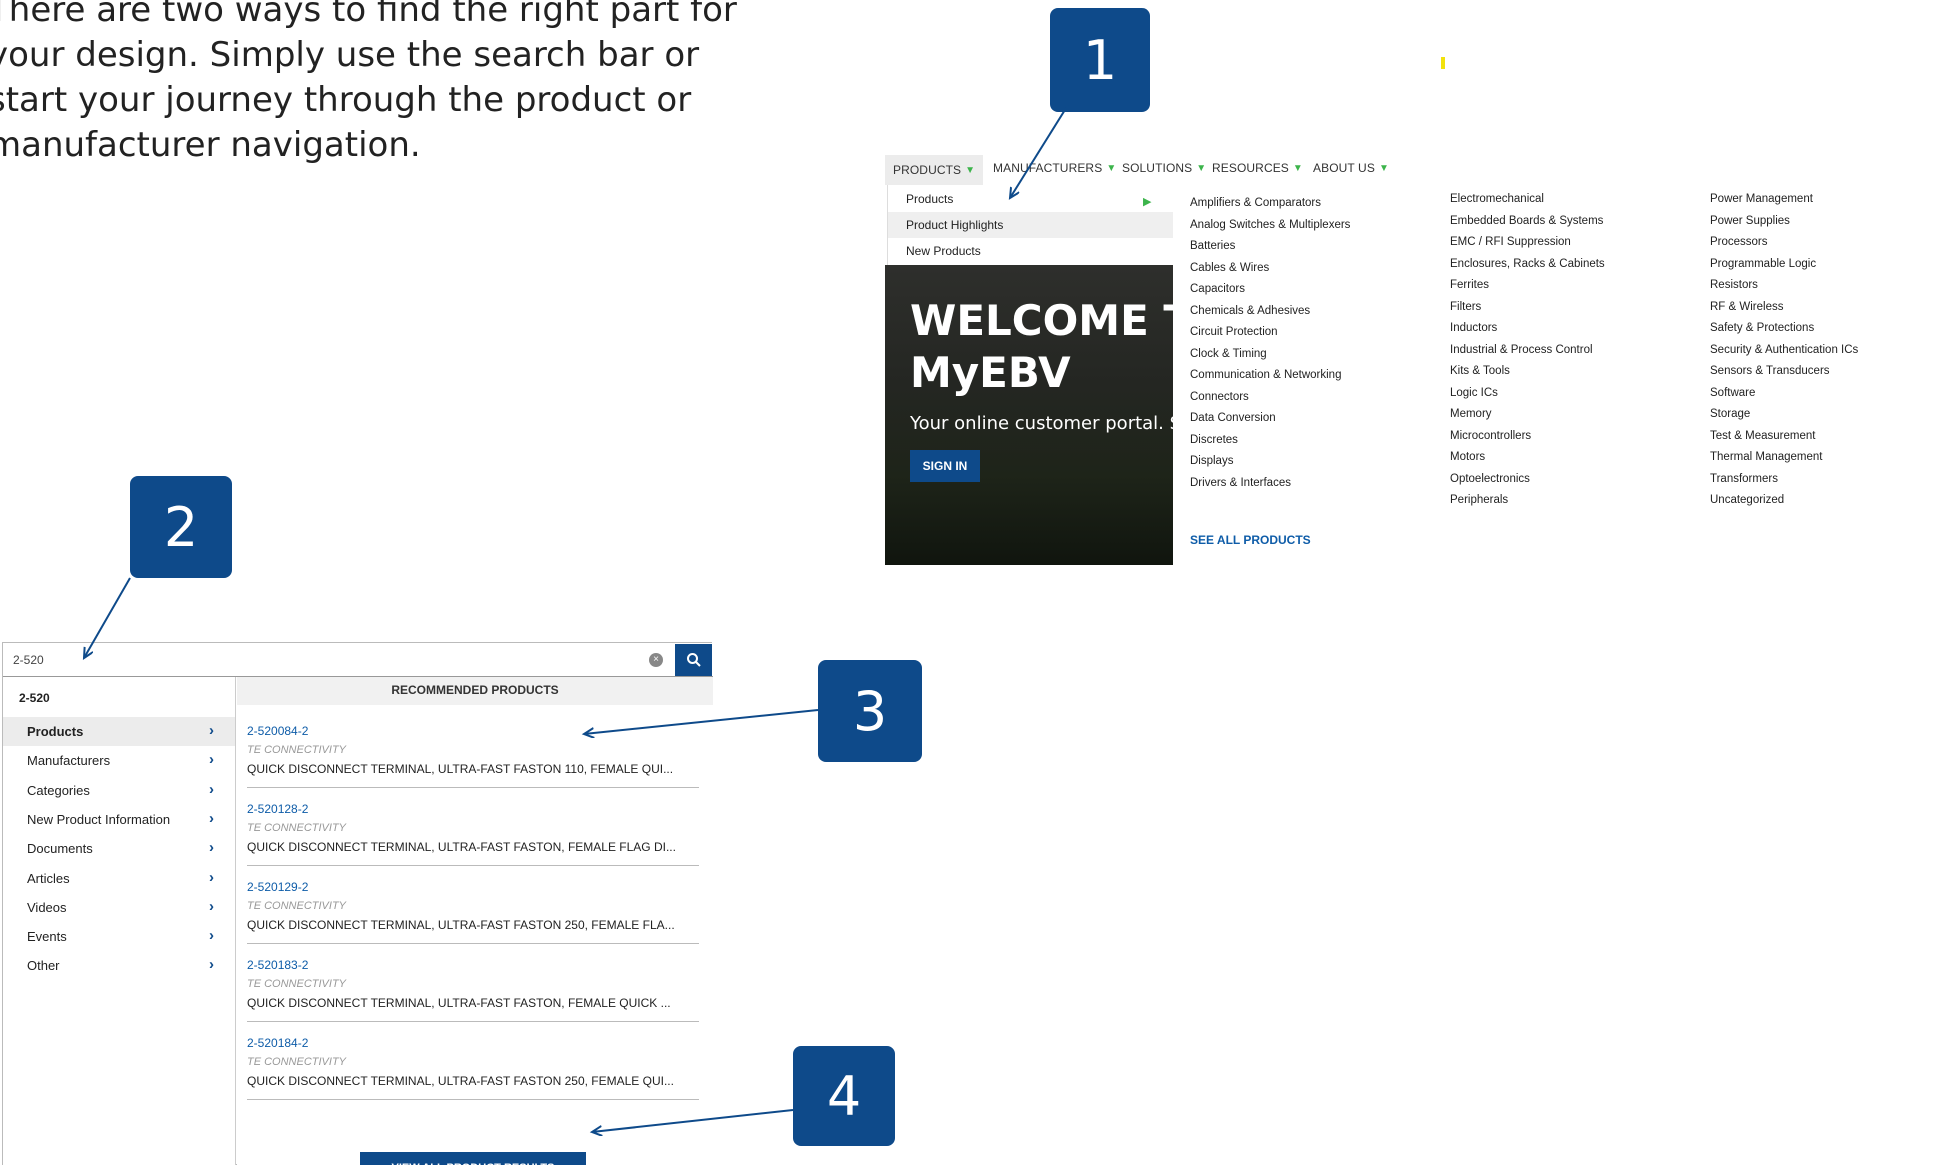 The height and width of the screenshot is (1165, 1952). Describe the element at coordinates (1527, 415) in the screenshot. I see `mega-menu-item: Memory` at that location.